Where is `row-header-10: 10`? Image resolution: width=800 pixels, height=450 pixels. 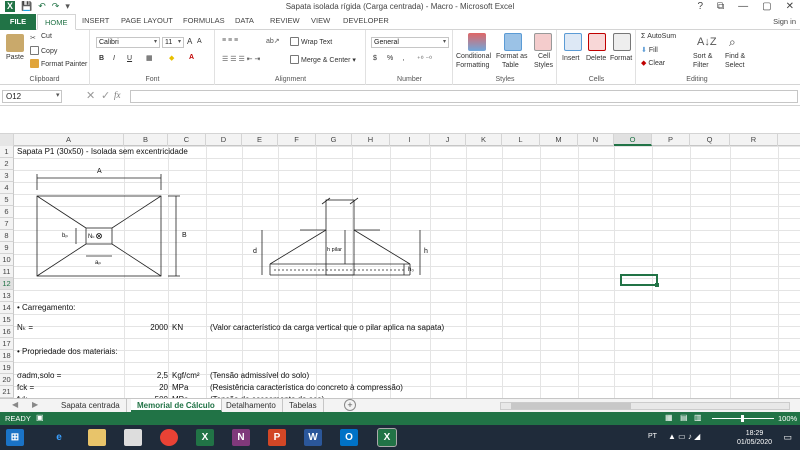
row-header-10: 10 is located at coordinates (7, 260).